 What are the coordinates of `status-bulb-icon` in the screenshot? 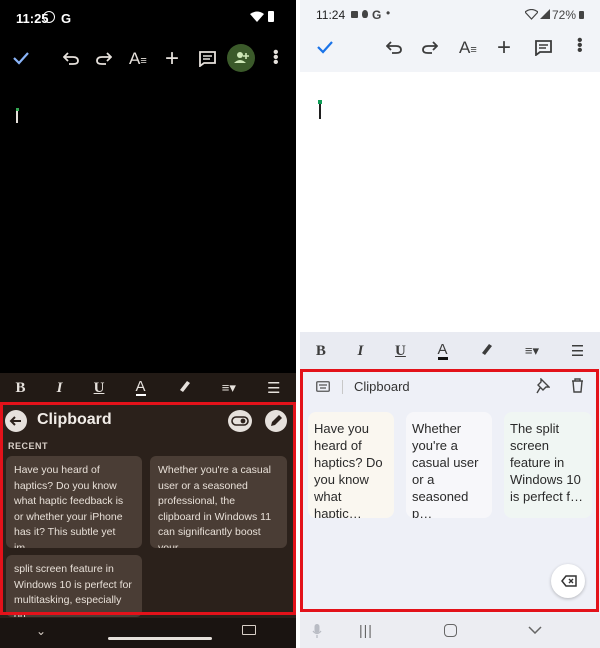 It's located at (365, 14).